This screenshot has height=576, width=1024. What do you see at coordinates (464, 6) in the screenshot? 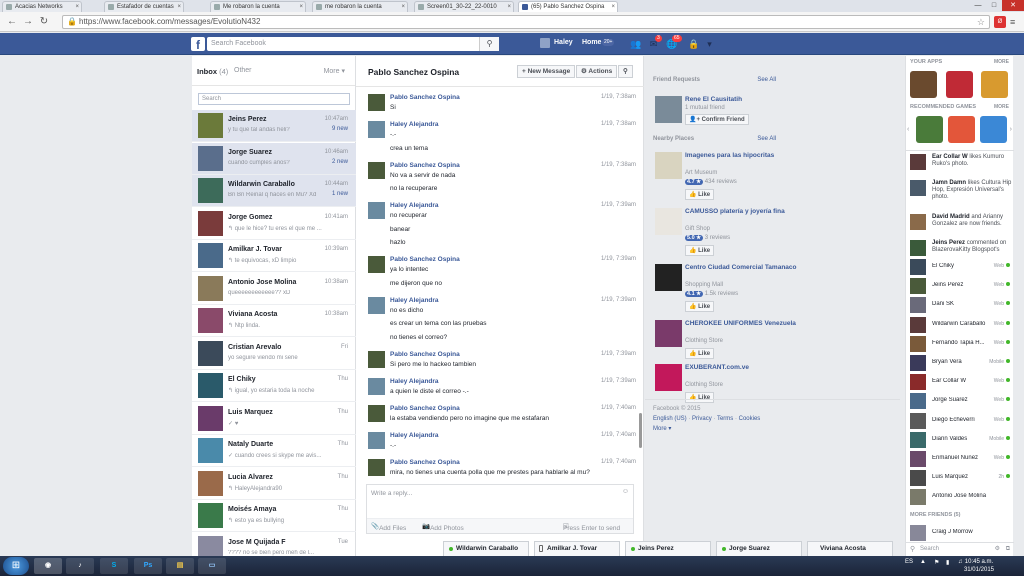
I see `browser-tab: Screen01_30-22_22-0010 ×` at bounding box center [464, 6].